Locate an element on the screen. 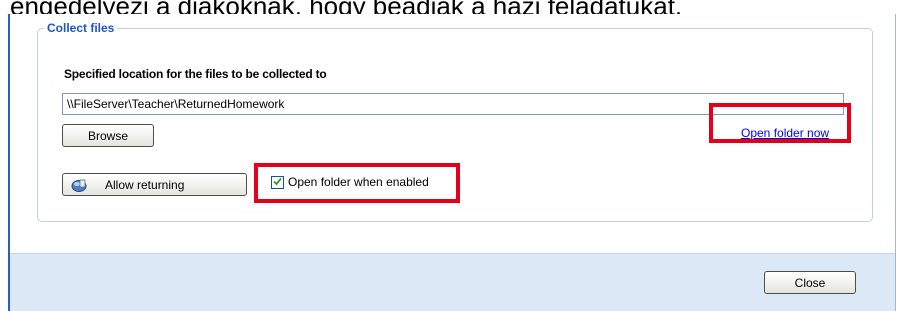 This screenshot has width=897, height=311. open-when-enabled-option: Open folder when enabled is located at coordinates (350, 182).